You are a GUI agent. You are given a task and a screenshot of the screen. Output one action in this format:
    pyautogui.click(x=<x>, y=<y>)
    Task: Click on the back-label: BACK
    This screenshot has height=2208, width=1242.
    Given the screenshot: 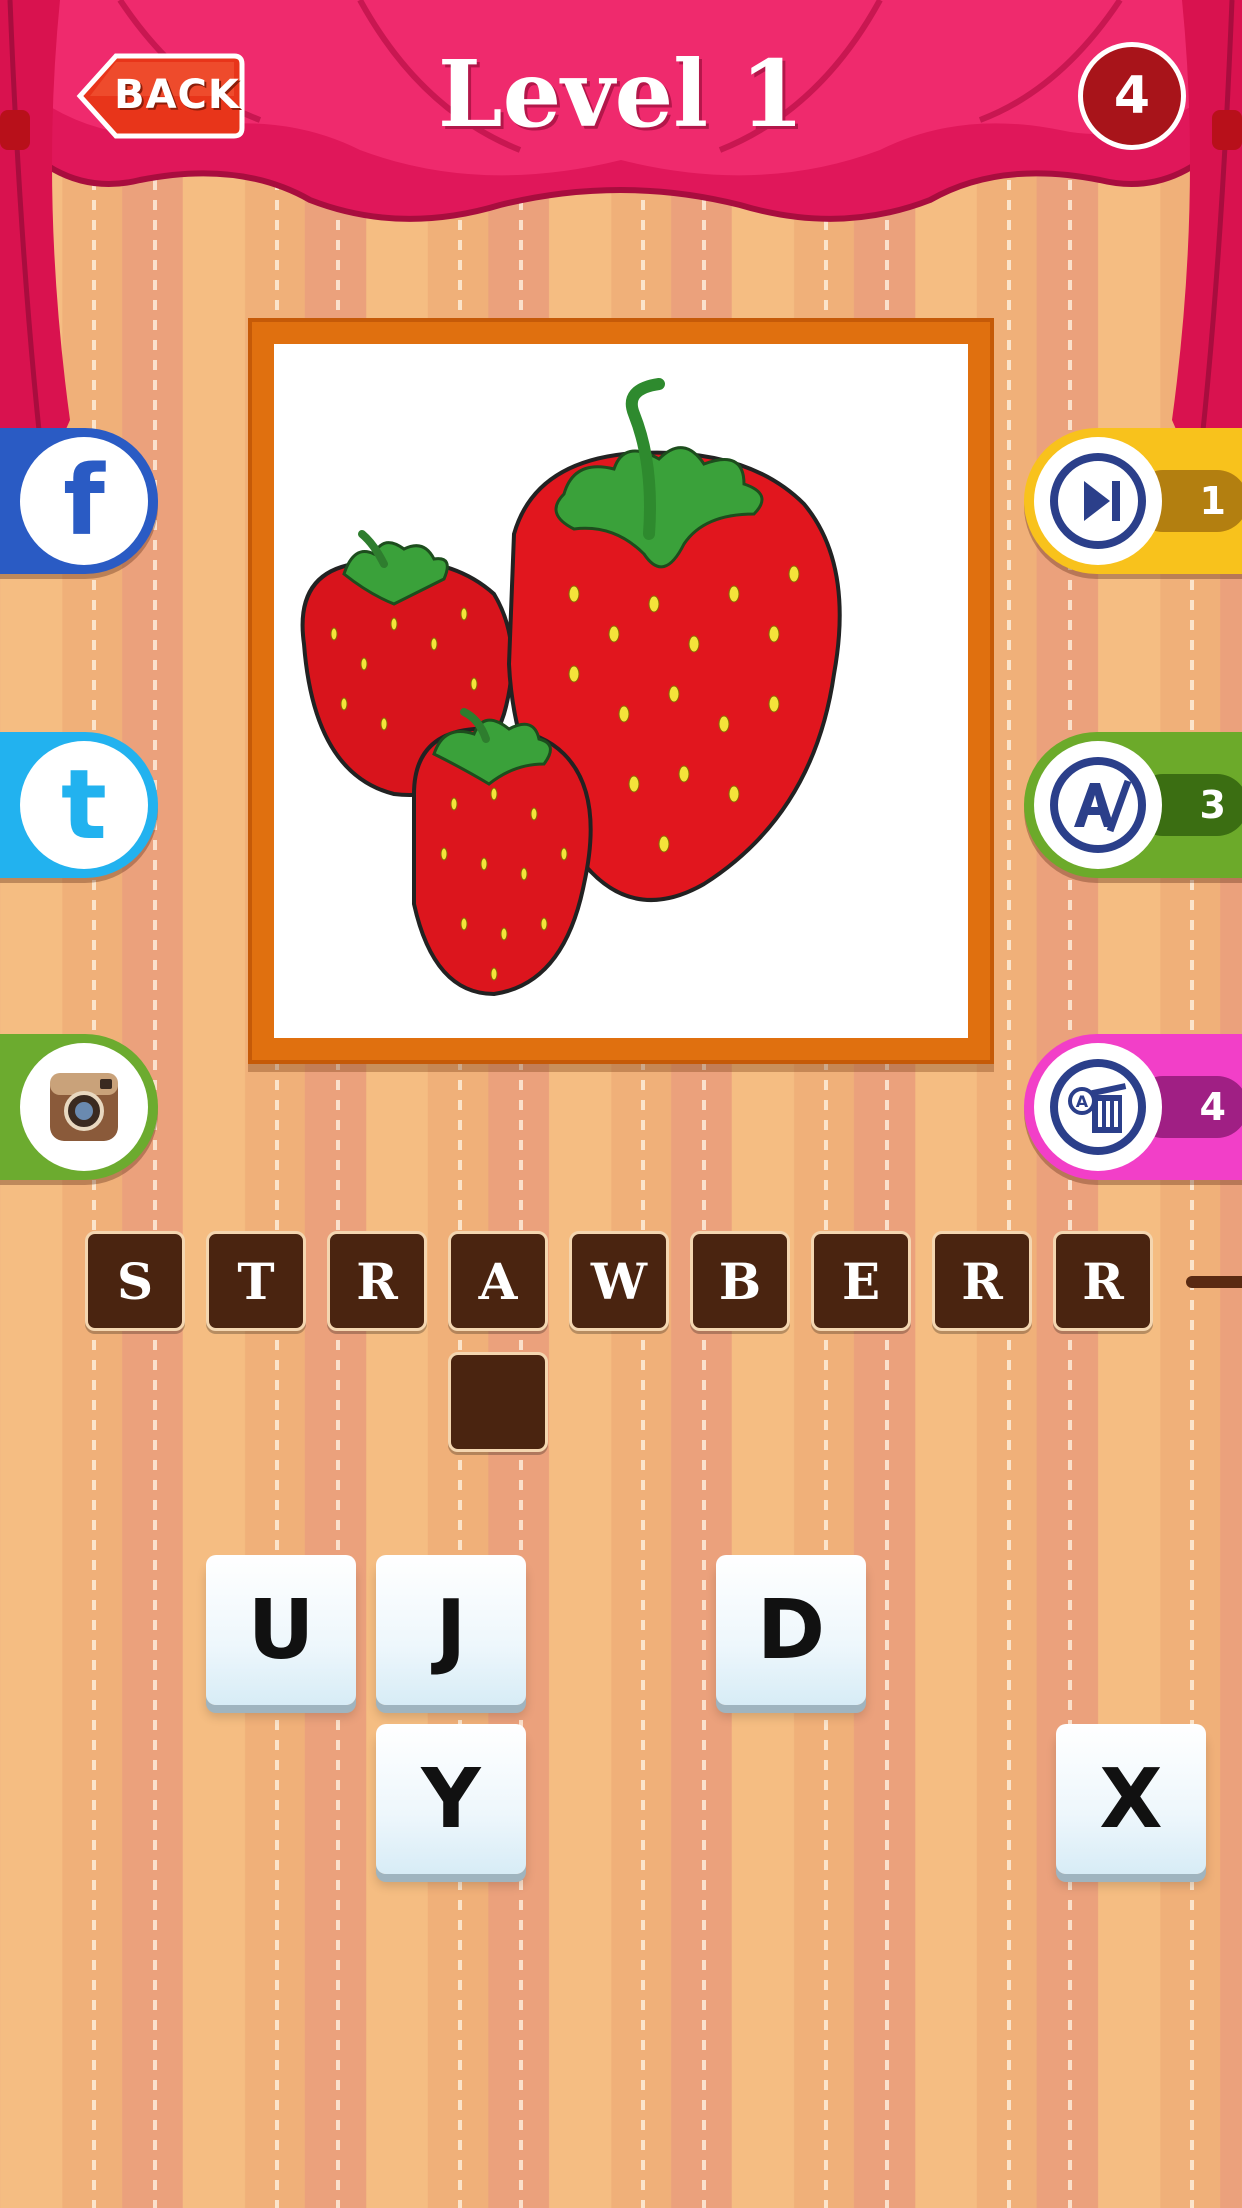 What is the action you would take?
    pyautogui.click(x=177, y=95)
    